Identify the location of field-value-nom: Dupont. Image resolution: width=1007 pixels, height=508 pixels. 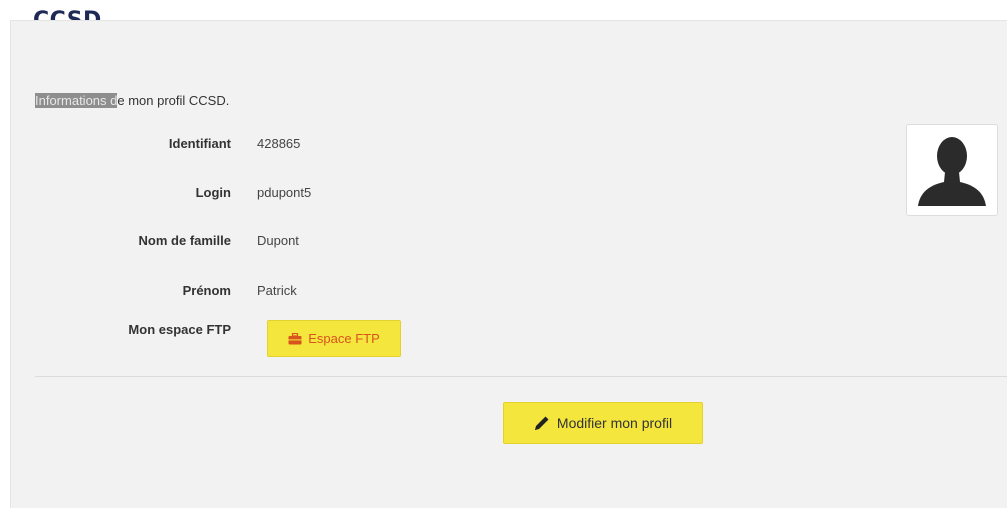
(278, 240).